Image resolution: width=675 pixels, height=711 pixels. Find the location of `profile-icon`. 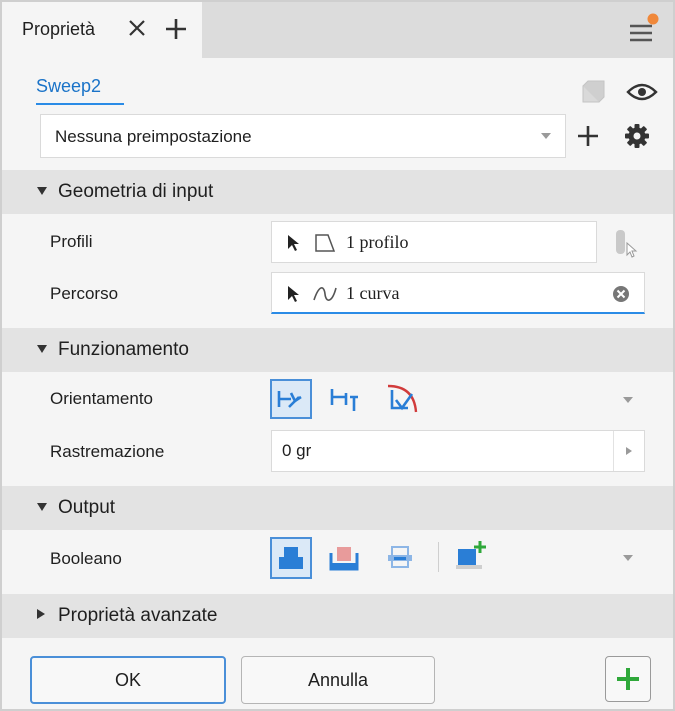

profile-icon is located at coordinates (325, 243).